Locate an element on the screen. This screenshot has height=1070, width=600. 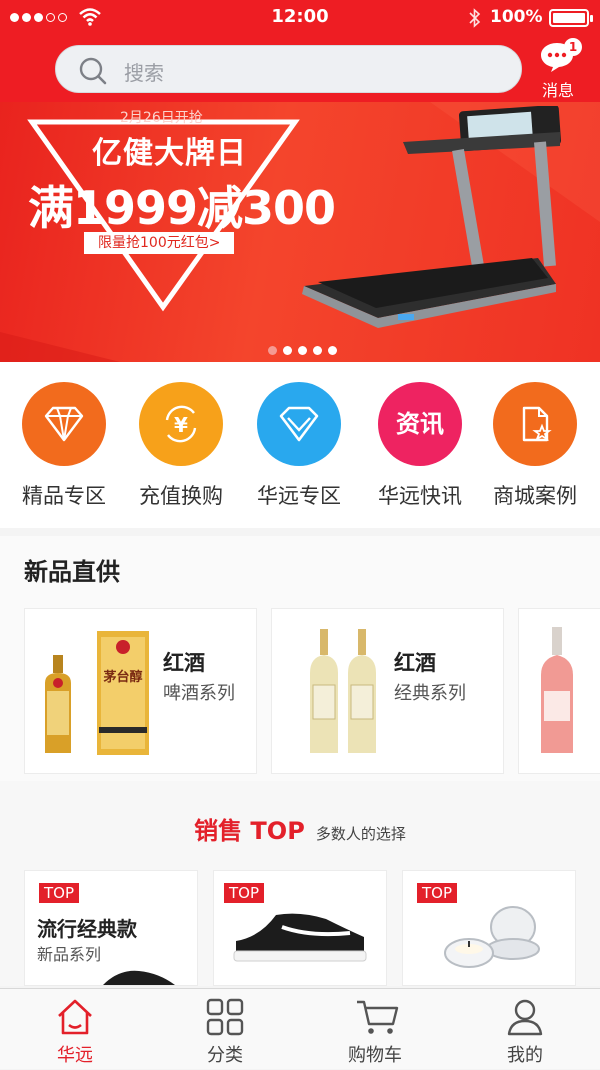
home-icon is located at coordinates (75, 1017).